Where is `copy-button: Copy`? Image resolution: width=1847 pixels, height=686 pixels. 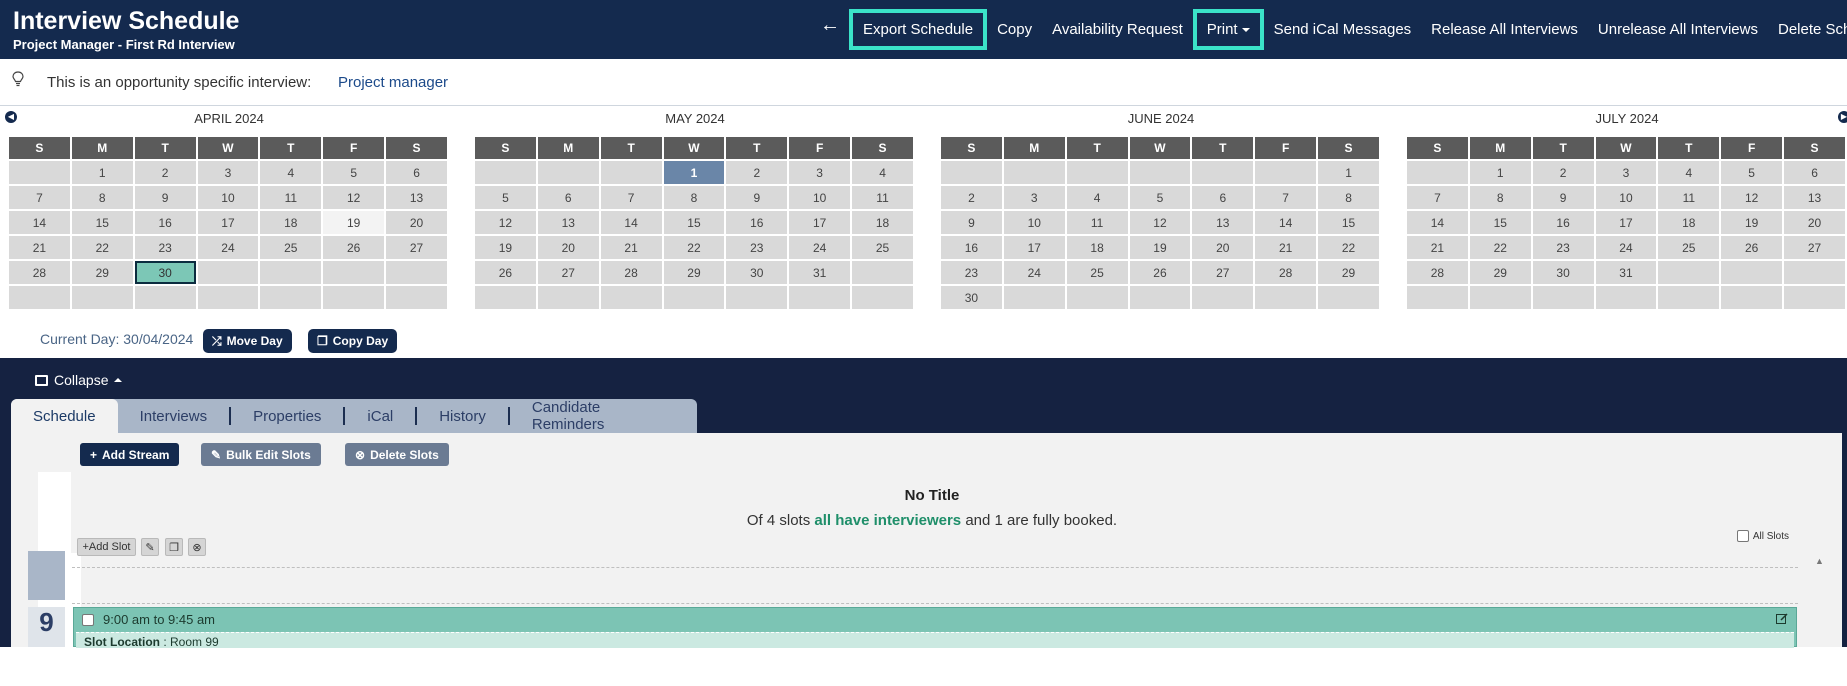
copy-button: Copy is located at coordinates (1014, 29).